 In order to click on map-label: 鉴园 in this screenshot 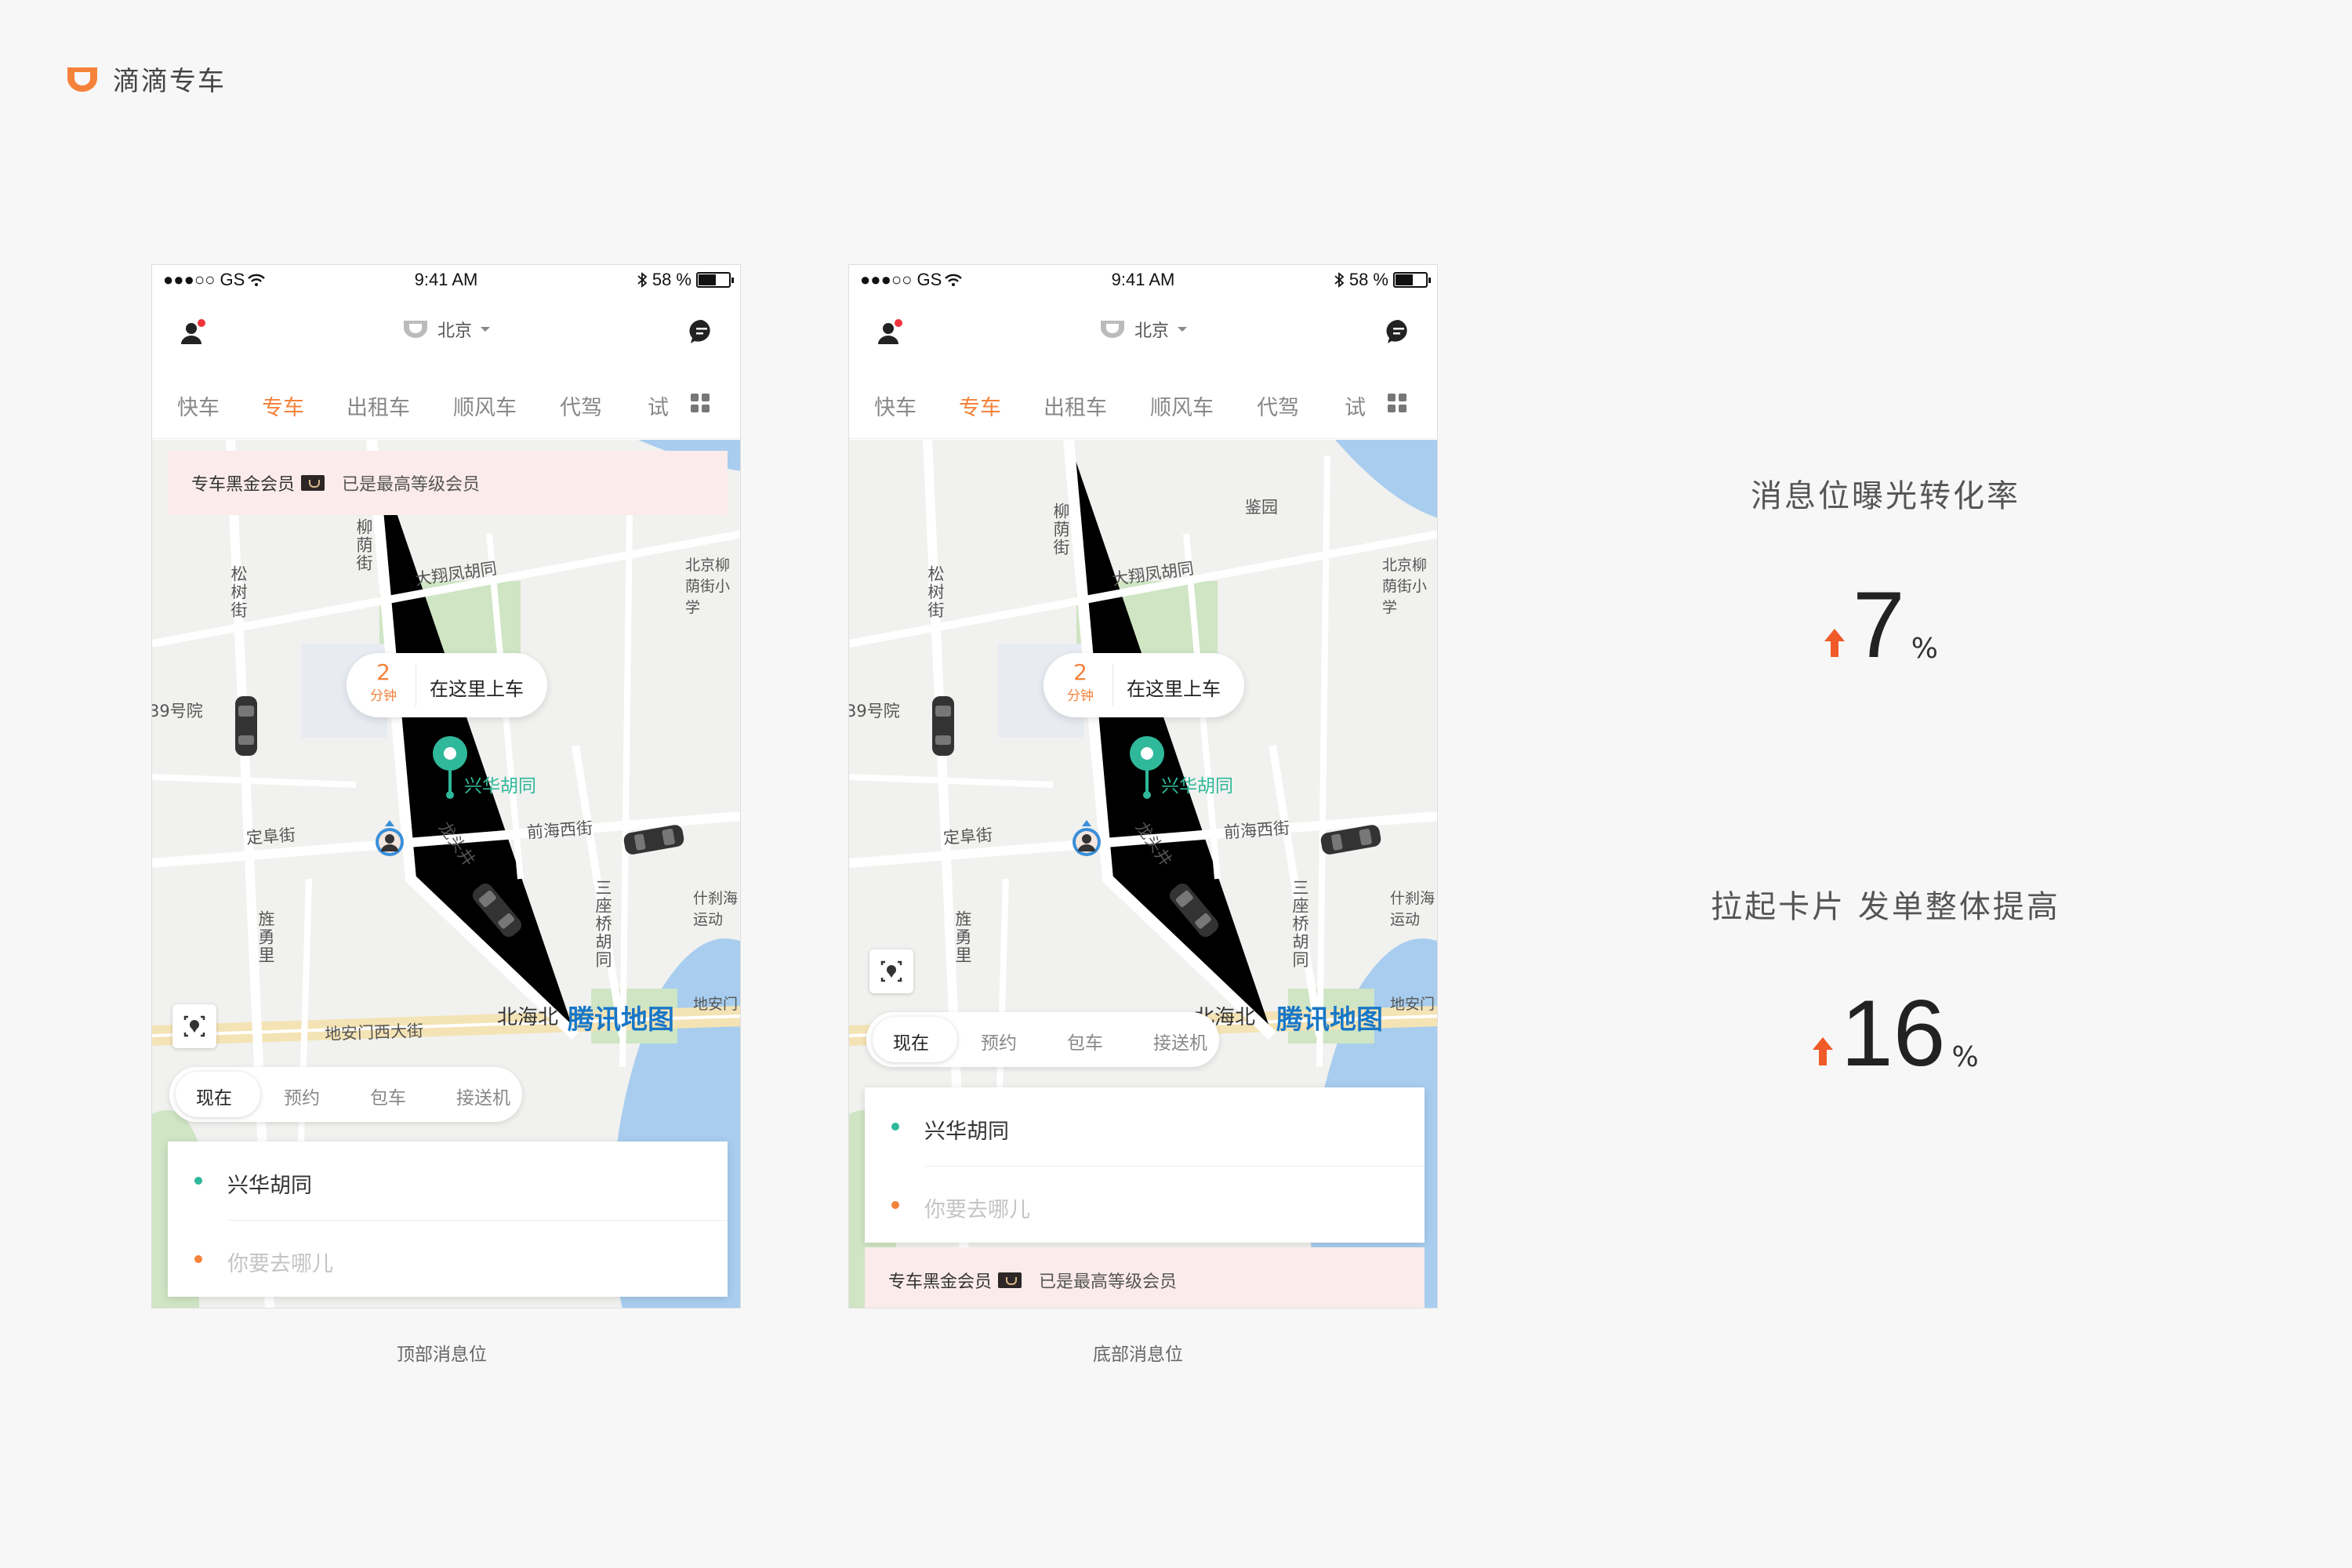, I will do `click(1261, 507)`.